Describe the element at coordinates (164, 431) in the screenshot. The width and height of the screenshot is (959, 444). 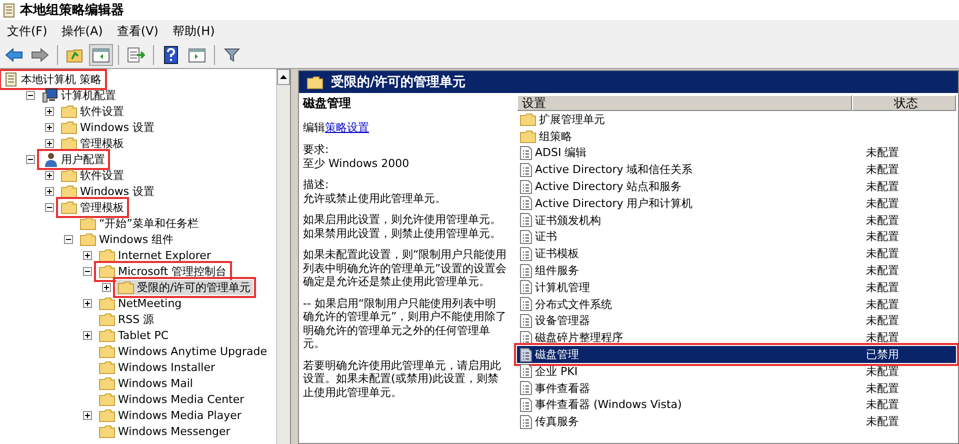
I see `tree-item: Windows Messenger` at that location.